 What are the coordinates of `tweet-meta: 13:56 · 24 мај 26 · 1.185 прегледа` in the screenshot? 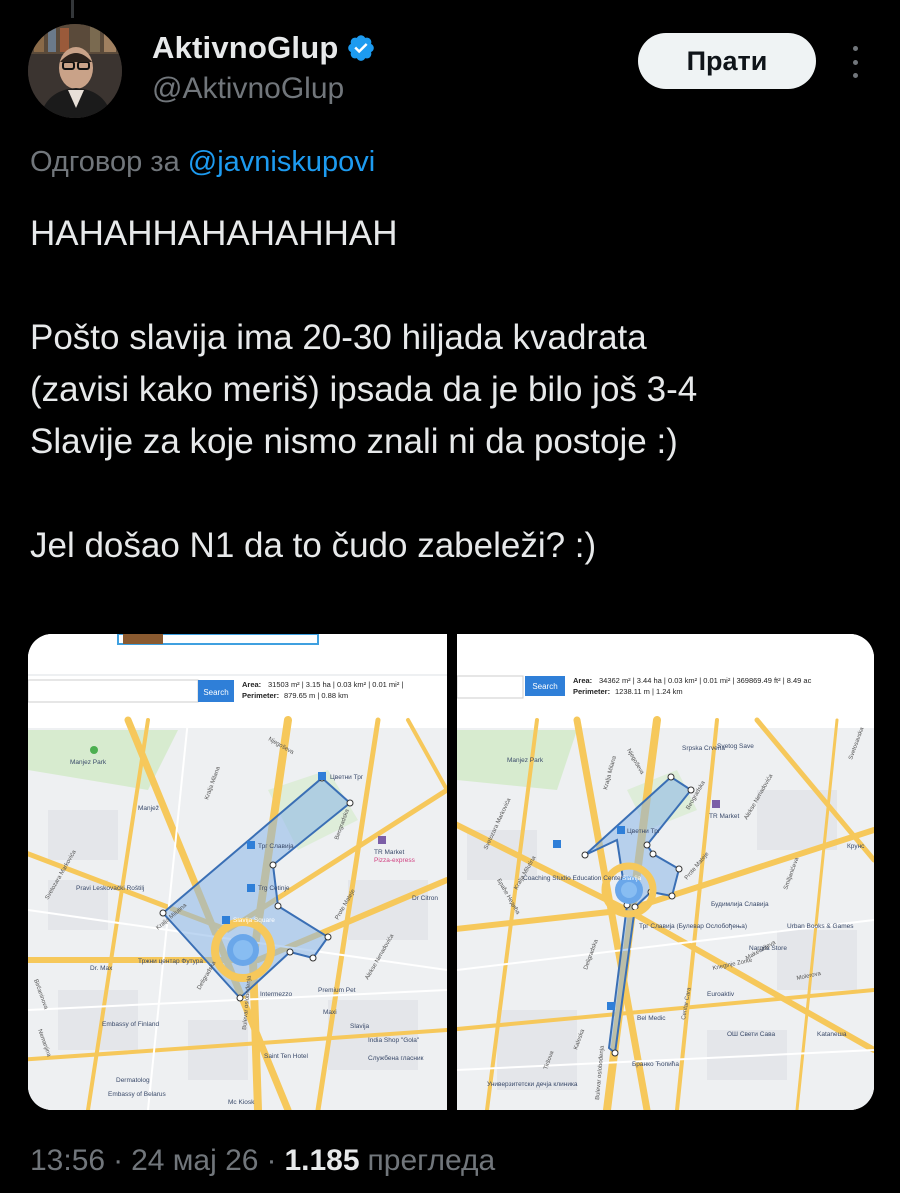 It's located at (262, 1161).